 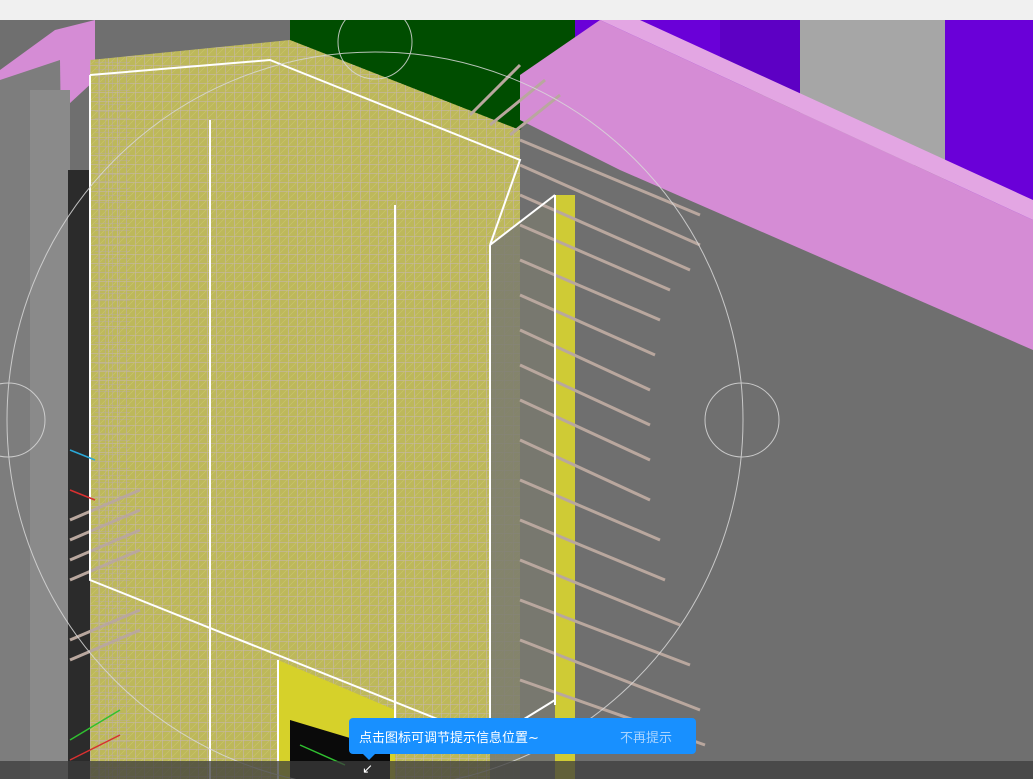 I want to click on dont-show-again-link: 不再提示, so click(x=653, y=736).